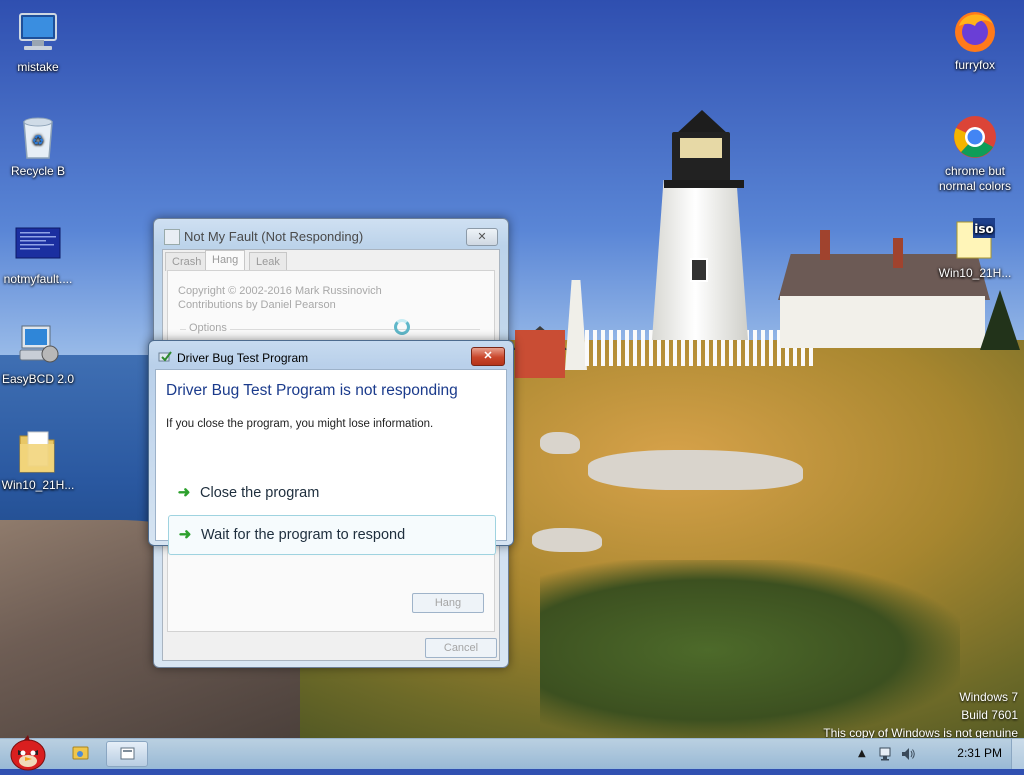 The width and height of the screenshot is (1024, 775). I want to click on start-button, so click(28, 752).